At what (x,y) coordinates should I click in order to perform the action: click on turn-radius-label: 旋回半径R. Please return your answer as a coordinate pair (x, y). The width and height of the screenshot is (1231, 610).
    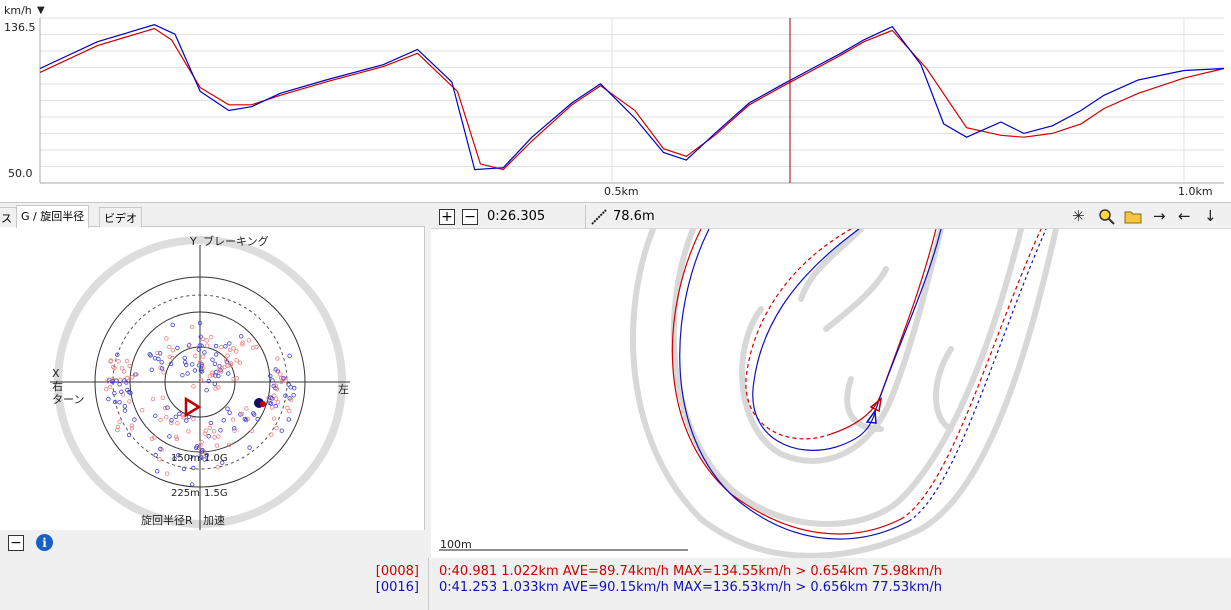
    Looking at the image, I should click on (167, 520).